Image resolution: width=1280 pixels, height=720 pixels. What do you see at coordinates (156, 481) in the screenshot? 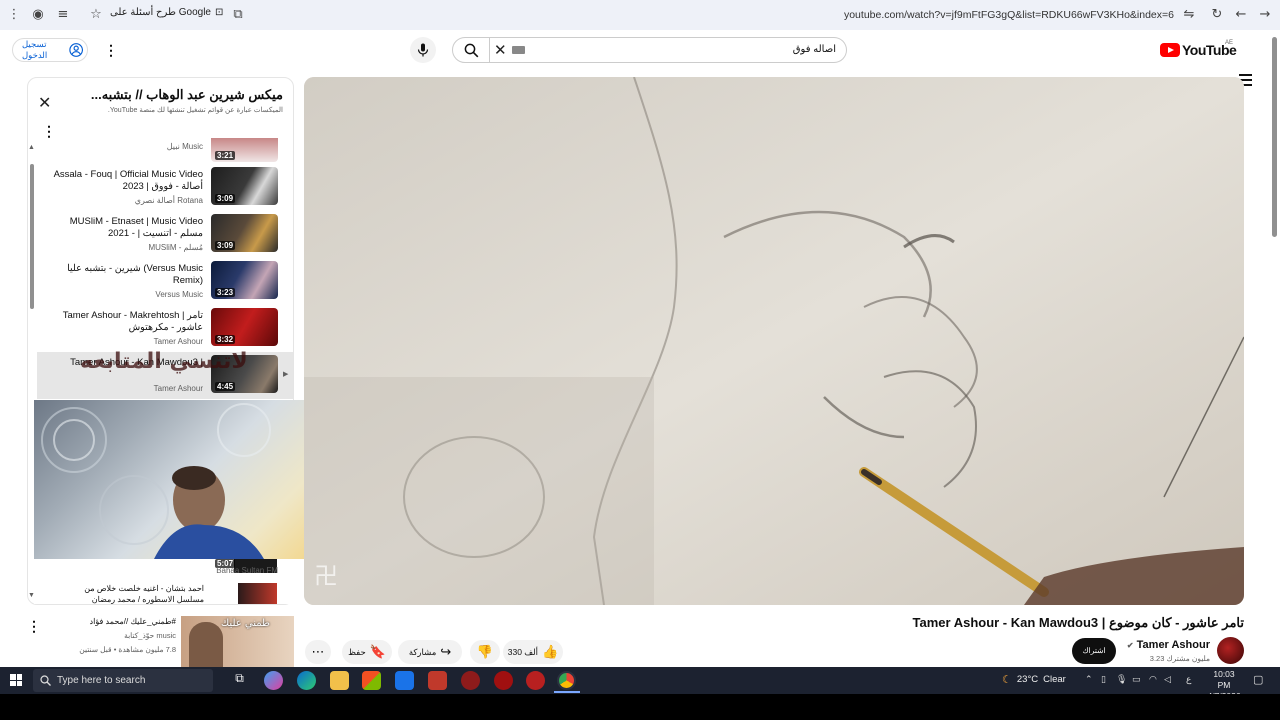
I see `webcam-scene` at bounding box center [156, 481].